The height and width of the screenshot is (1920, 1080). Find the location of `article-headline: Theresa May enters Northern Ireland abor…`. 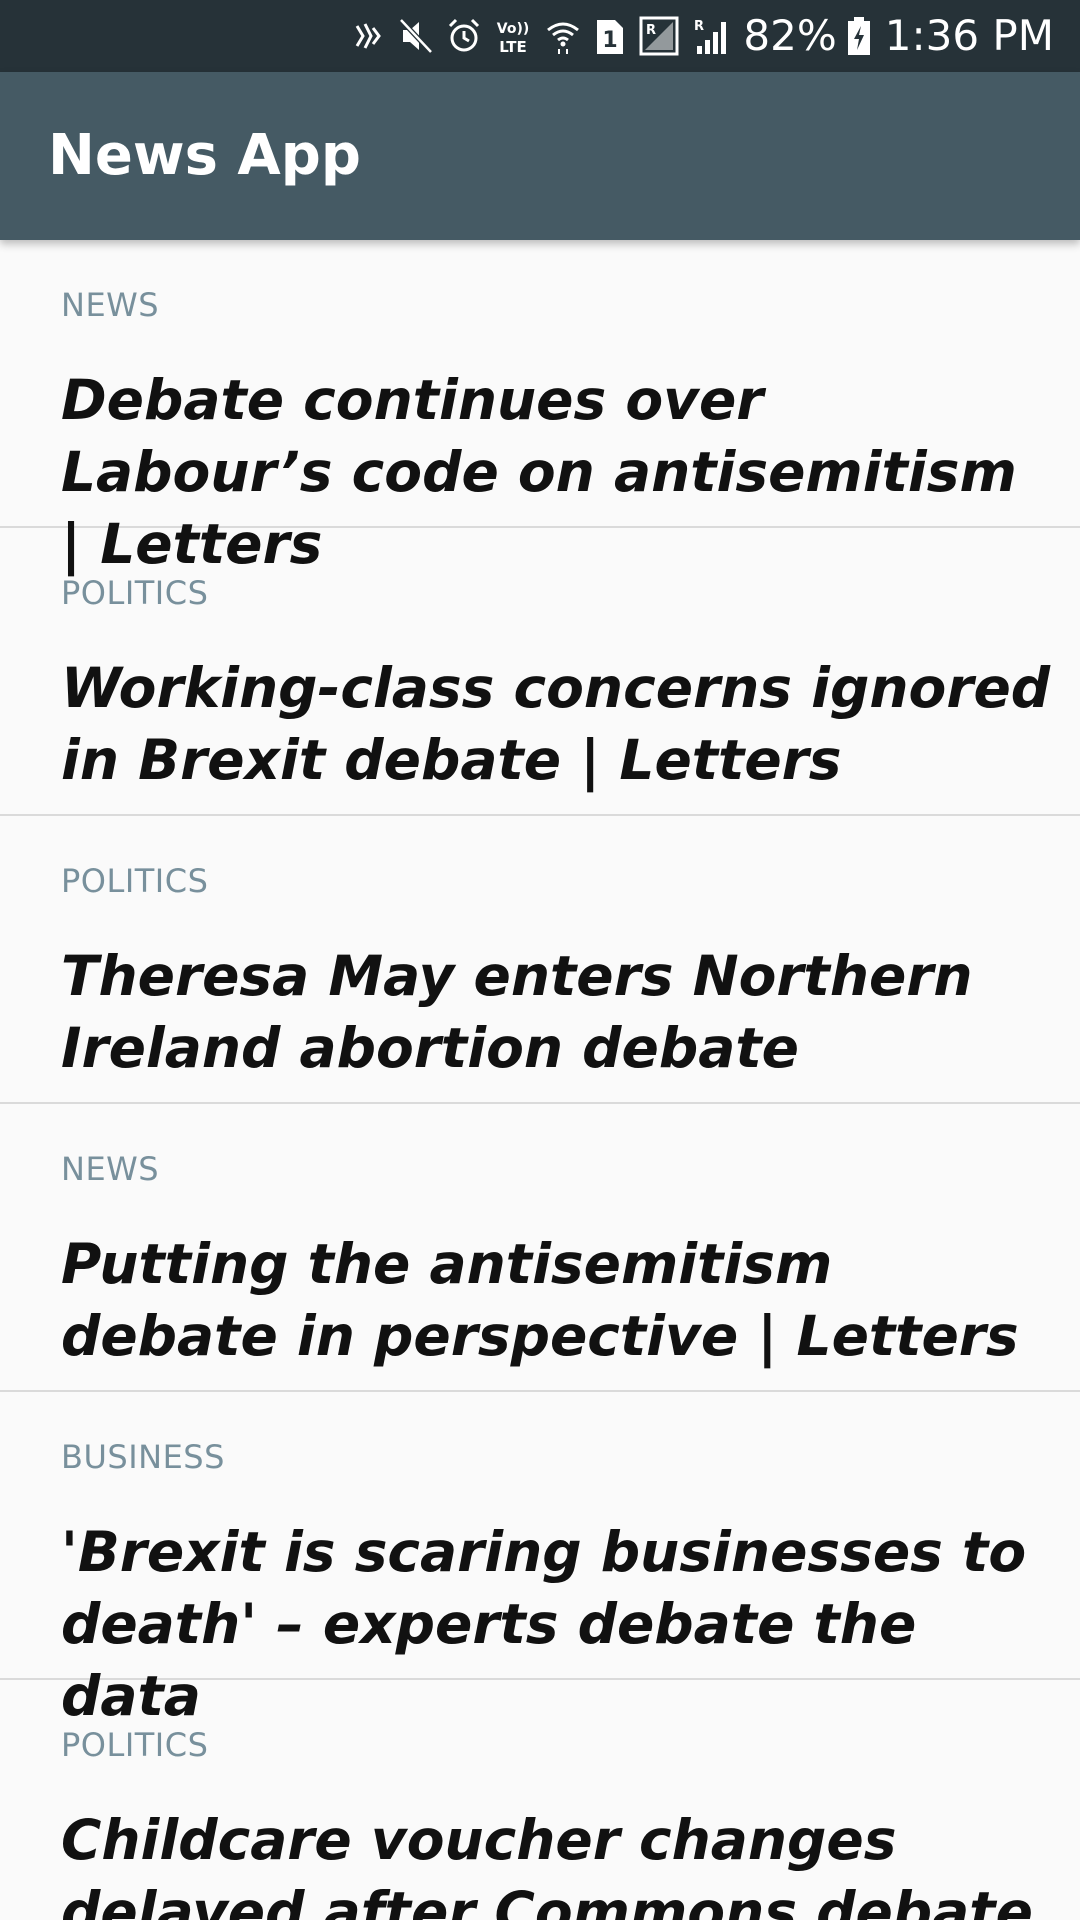

article-headline: Theresa May enters Northern Ireland abor… is located at coordinates (517, 1012).